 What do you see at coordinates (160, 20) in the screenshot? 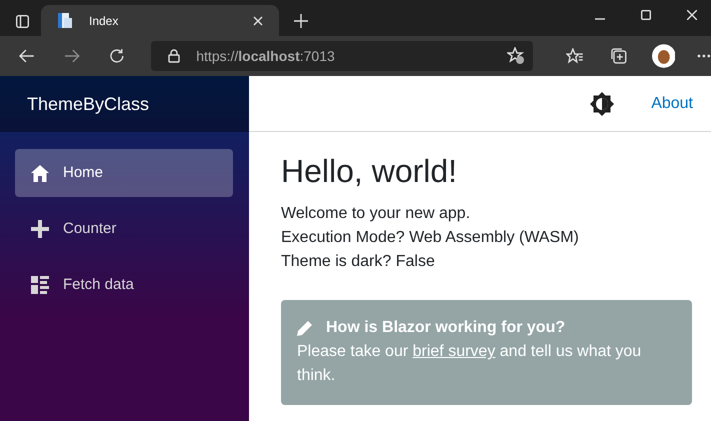
I see `browser-tab: Index` at bounding box center [160, 20].